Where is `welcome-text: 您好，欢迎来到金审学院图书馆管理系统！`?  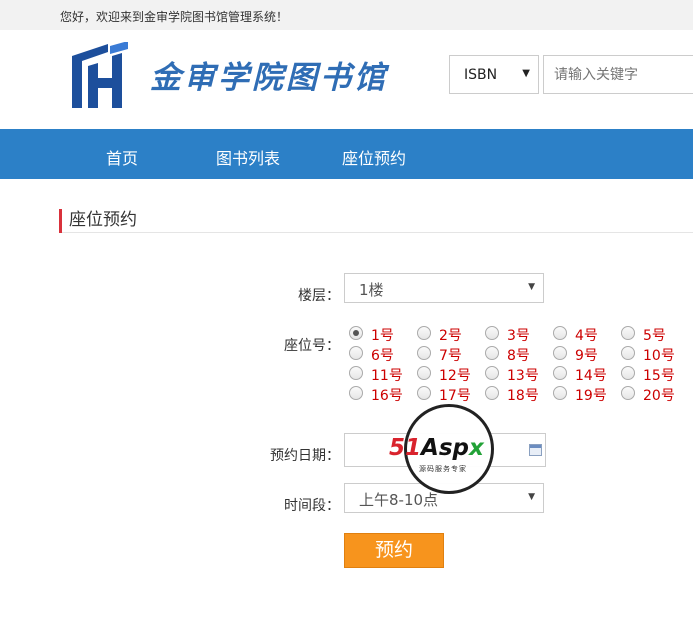
welcome-text: 您好，欢迎来到金审学院图书馆管理系统！ is located at coordinates (174, 17).